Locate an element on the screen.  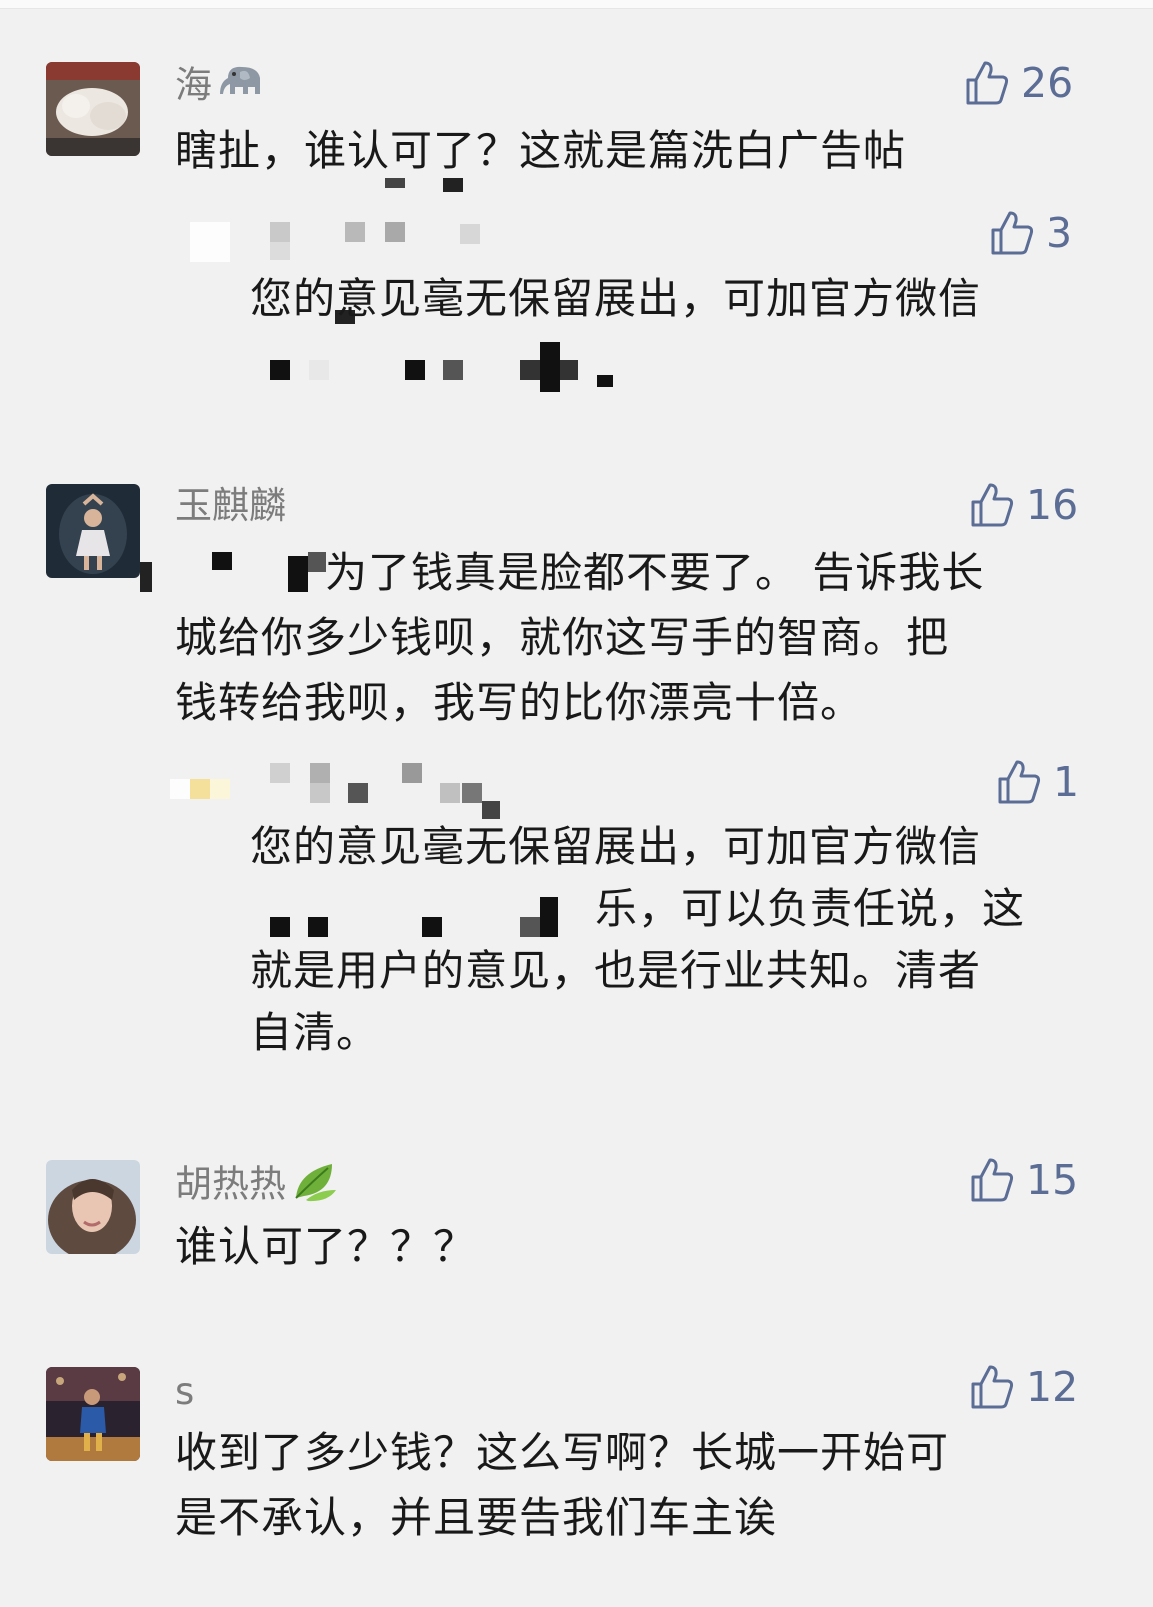
avatar-basketball-image is located at coordinates (93, 1414).